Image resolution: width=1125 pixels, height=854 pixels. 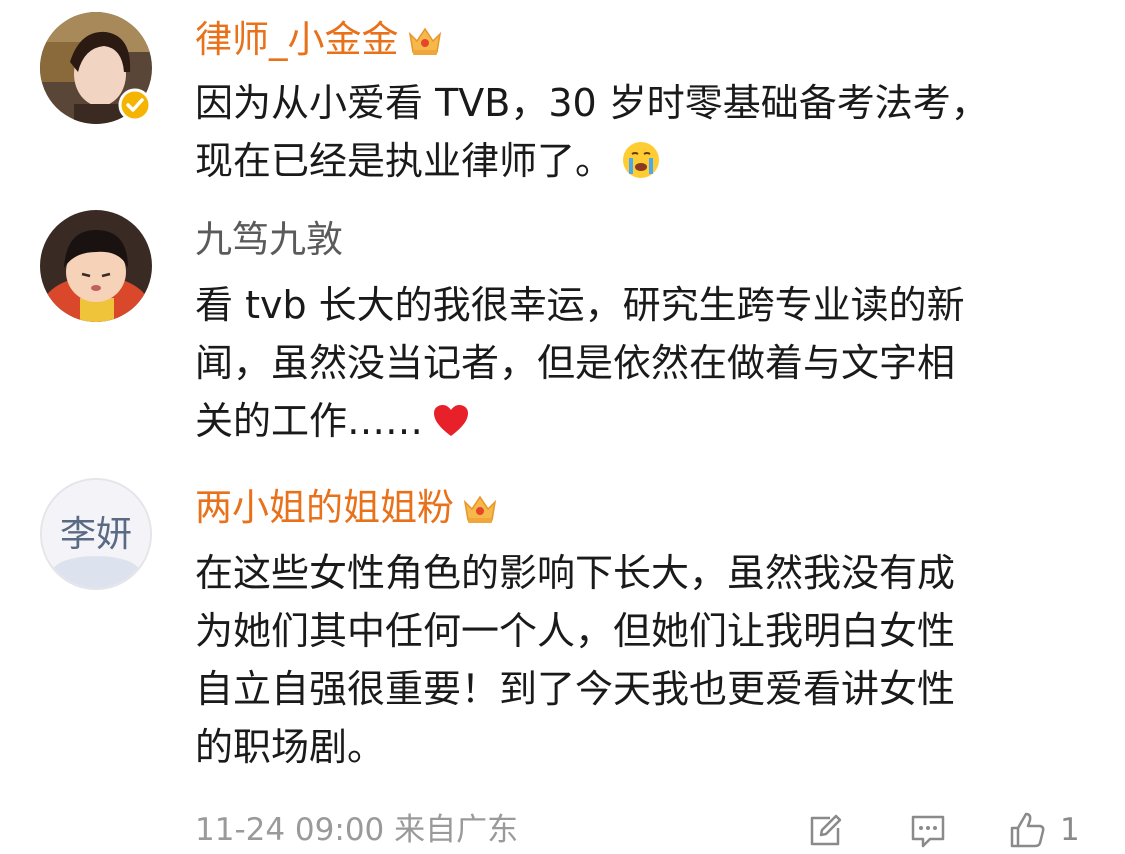 What do you see at coordinates (575, 631) in the screenshot?
I see `comment-line: 为她们其中任何一个人，但她们让我明白女性` at bounding box center [575, 631].